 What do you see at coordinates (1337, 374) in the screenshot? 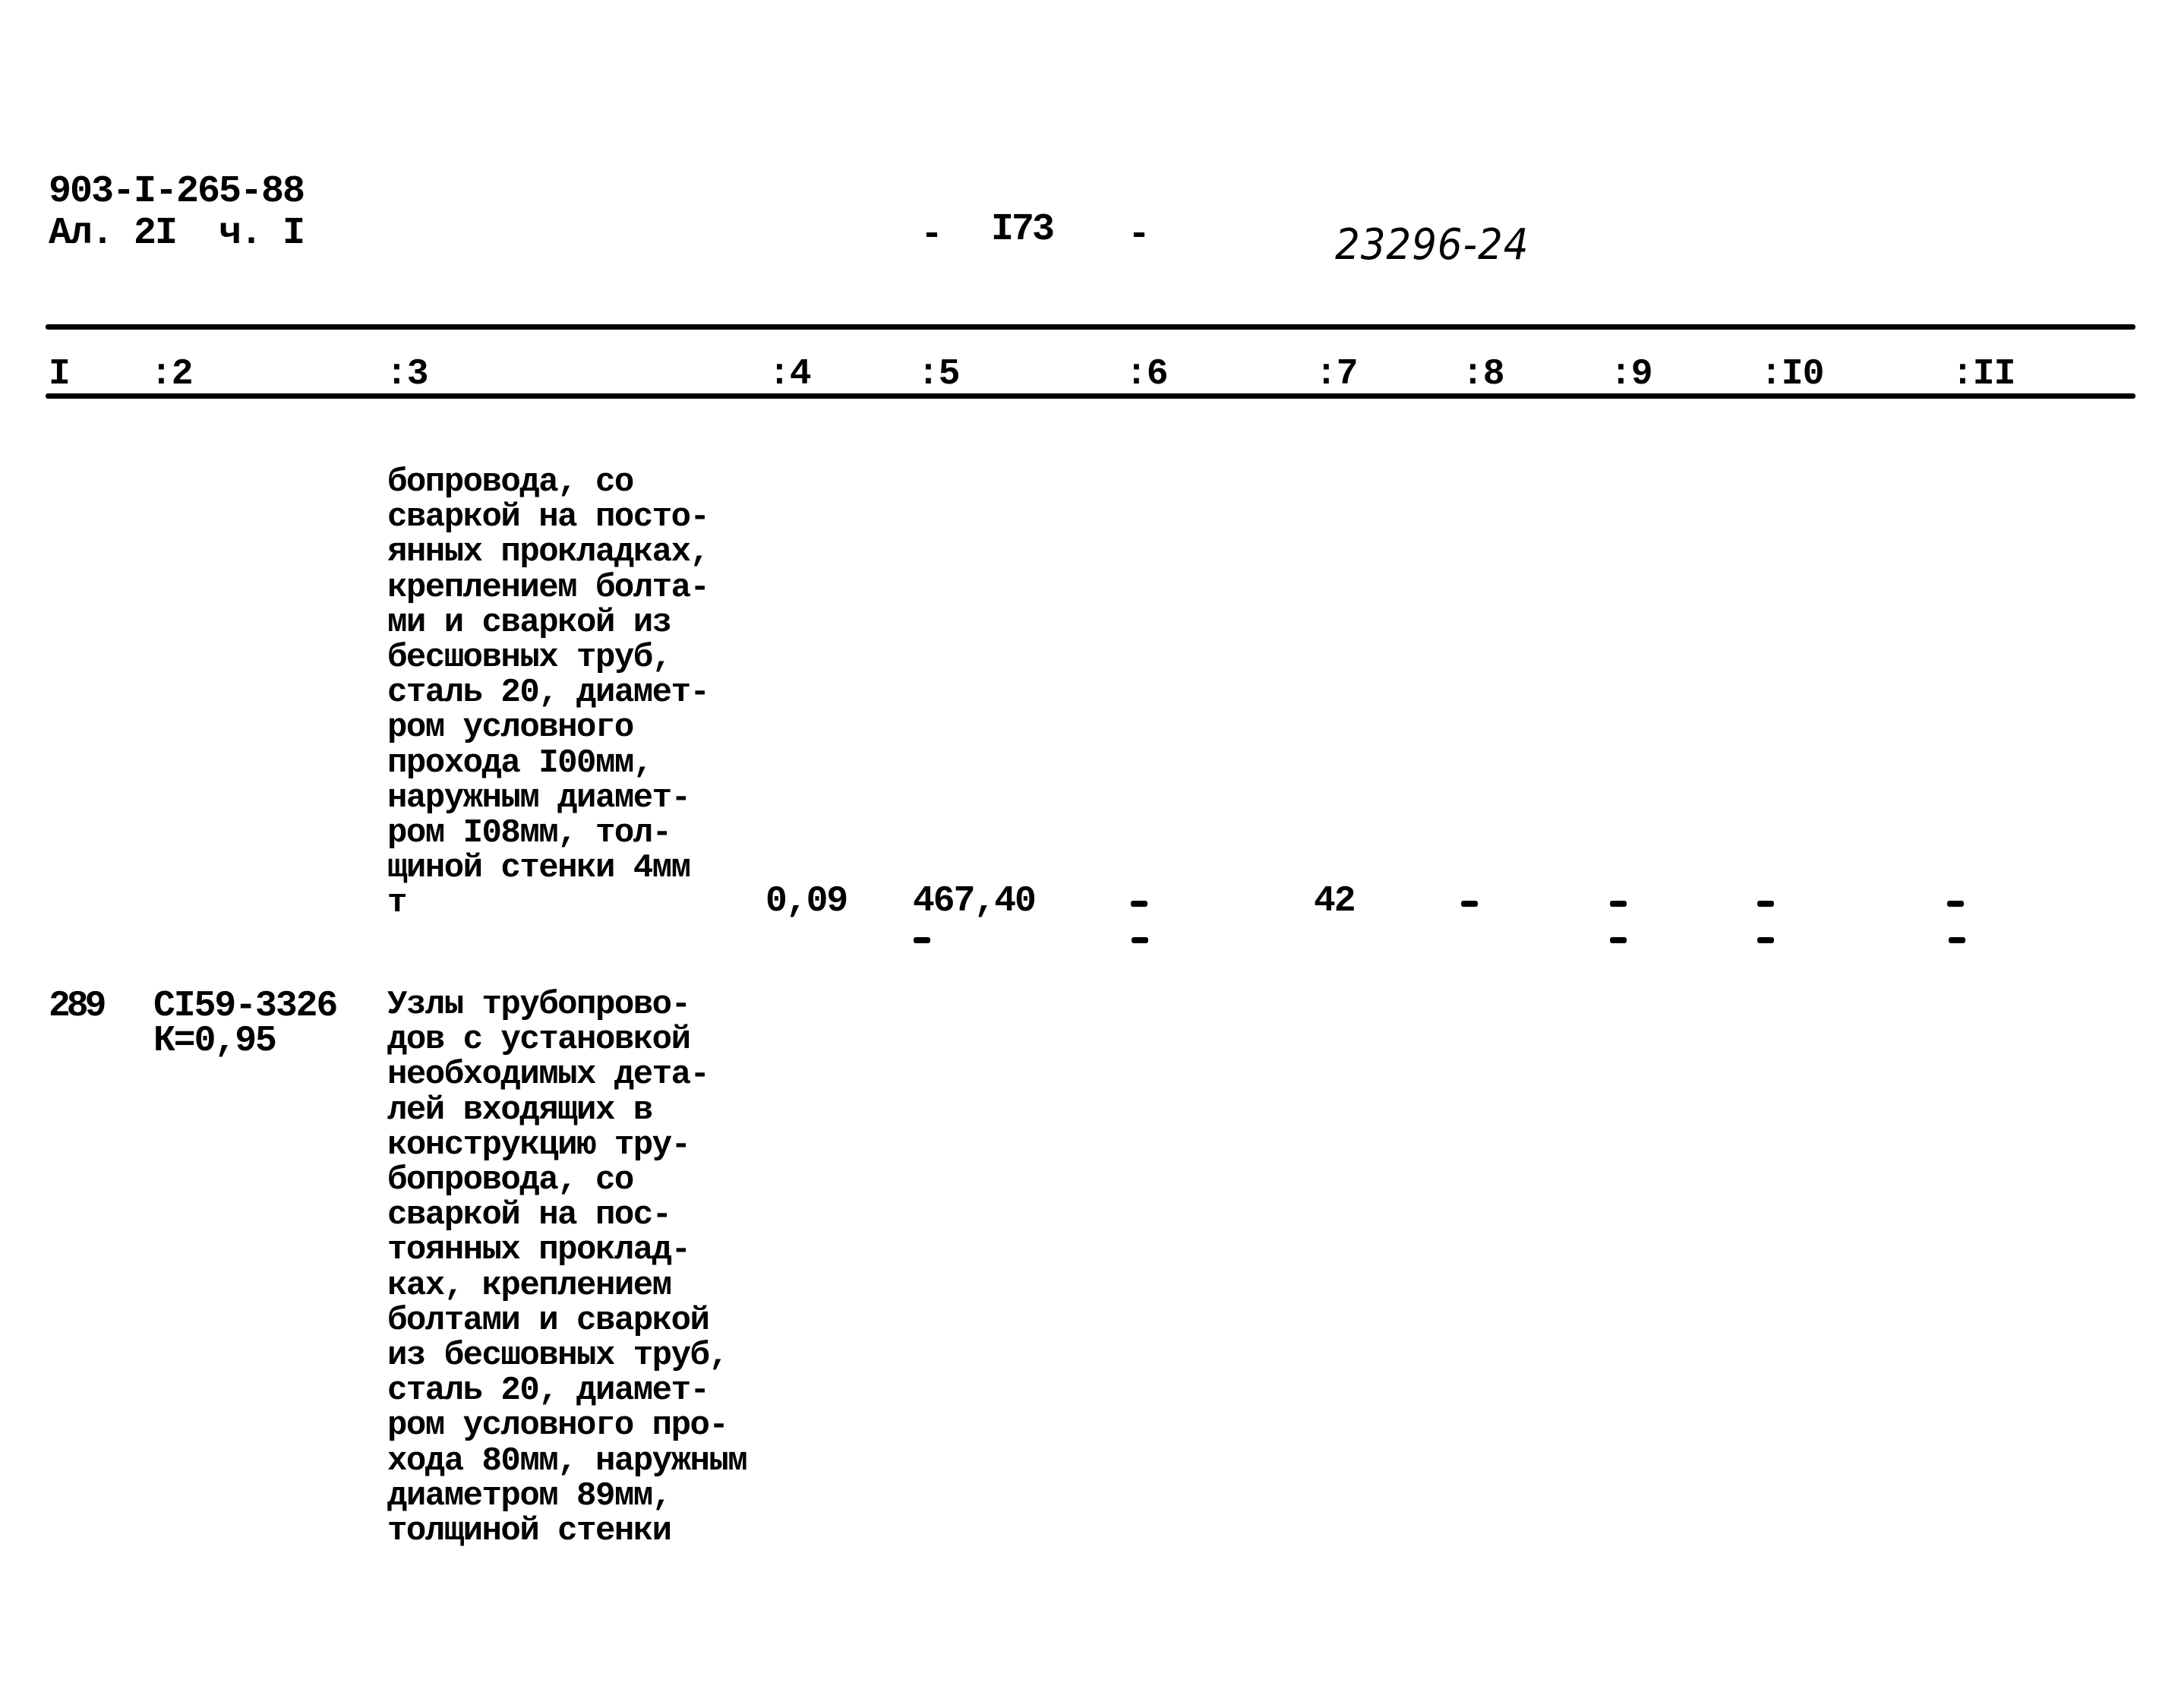
I see `column-header-7: :7` at bounding box center [1337, 374].